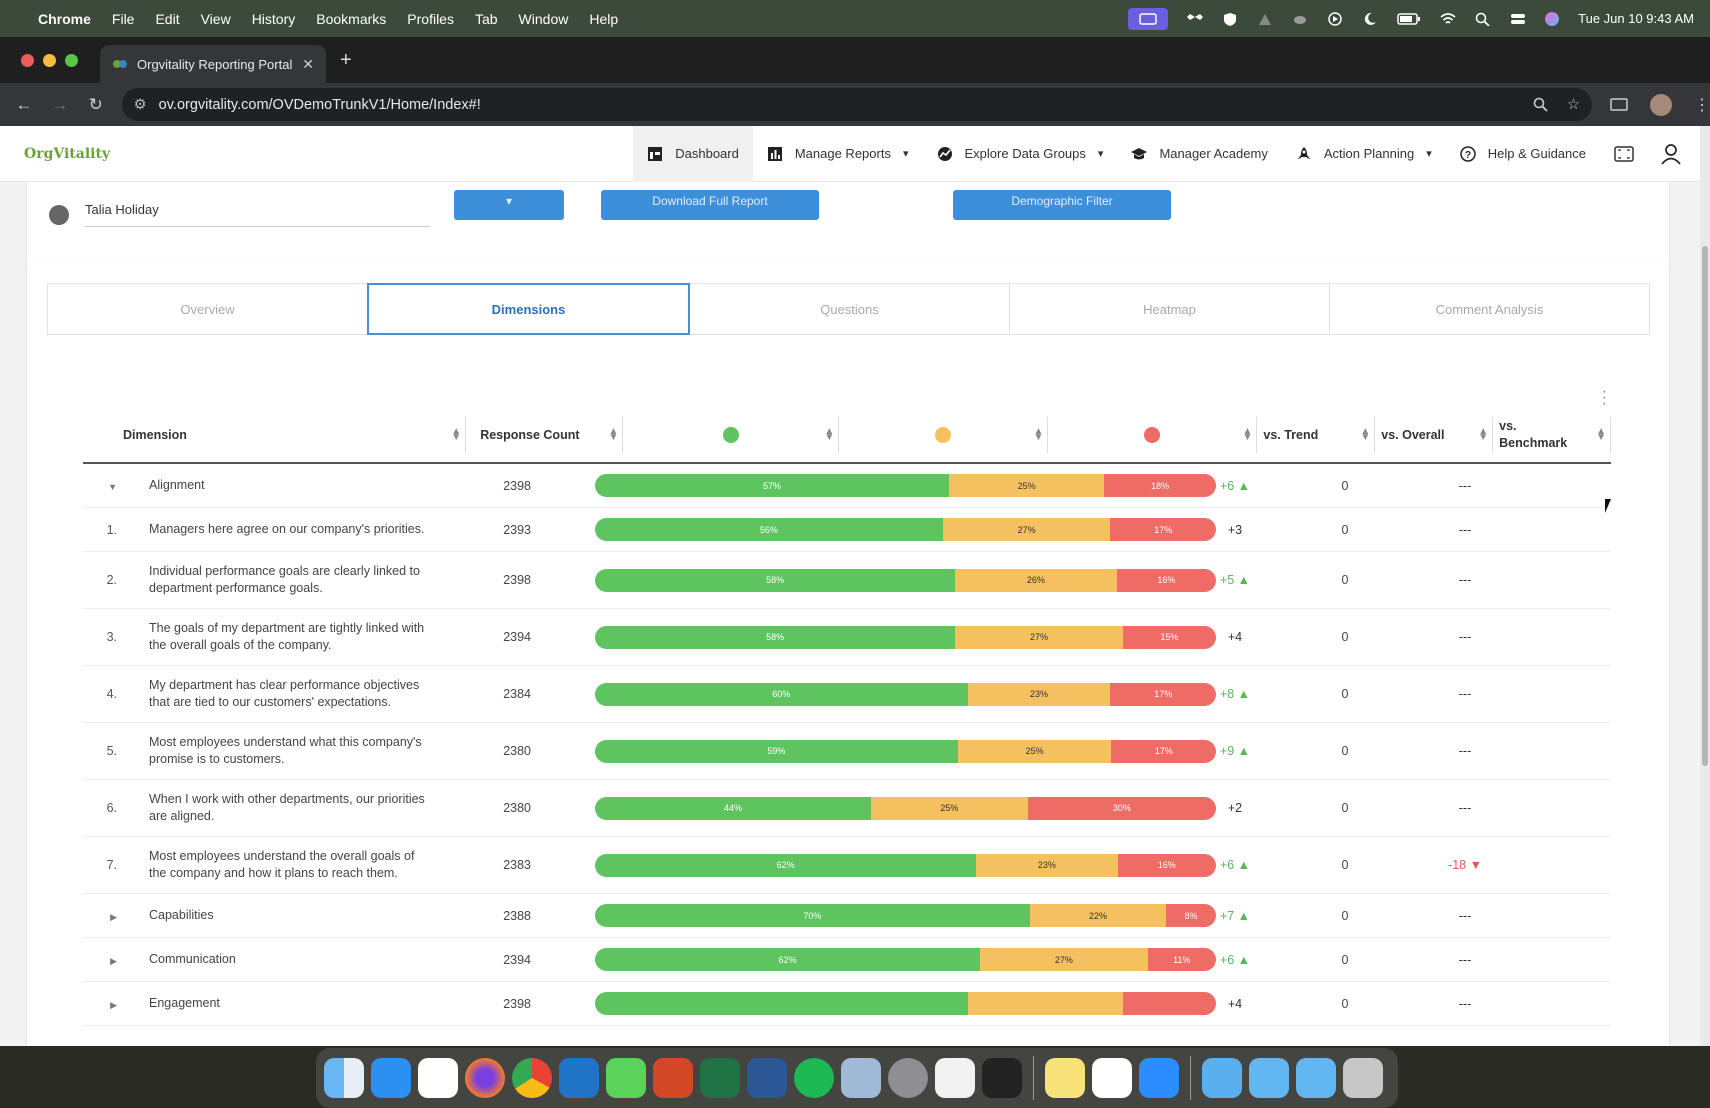 The width and height of the screenshot is (1710, 1108). I want to click on site-settings-icon: ⚙, so click(140, 105).